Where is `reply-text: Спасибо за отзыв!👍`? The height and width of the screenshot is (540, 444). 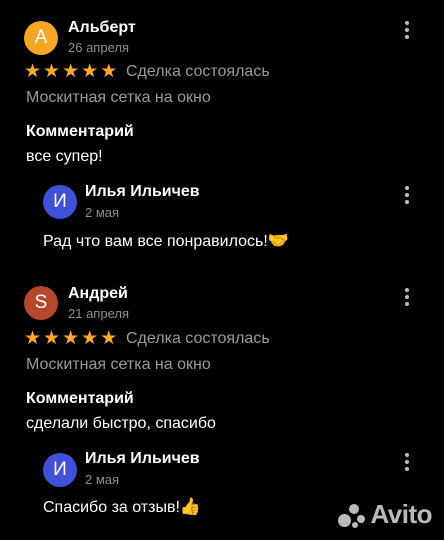
reply-text: Спасибо за отзыв!👍 is located at coordinates (122, 507).